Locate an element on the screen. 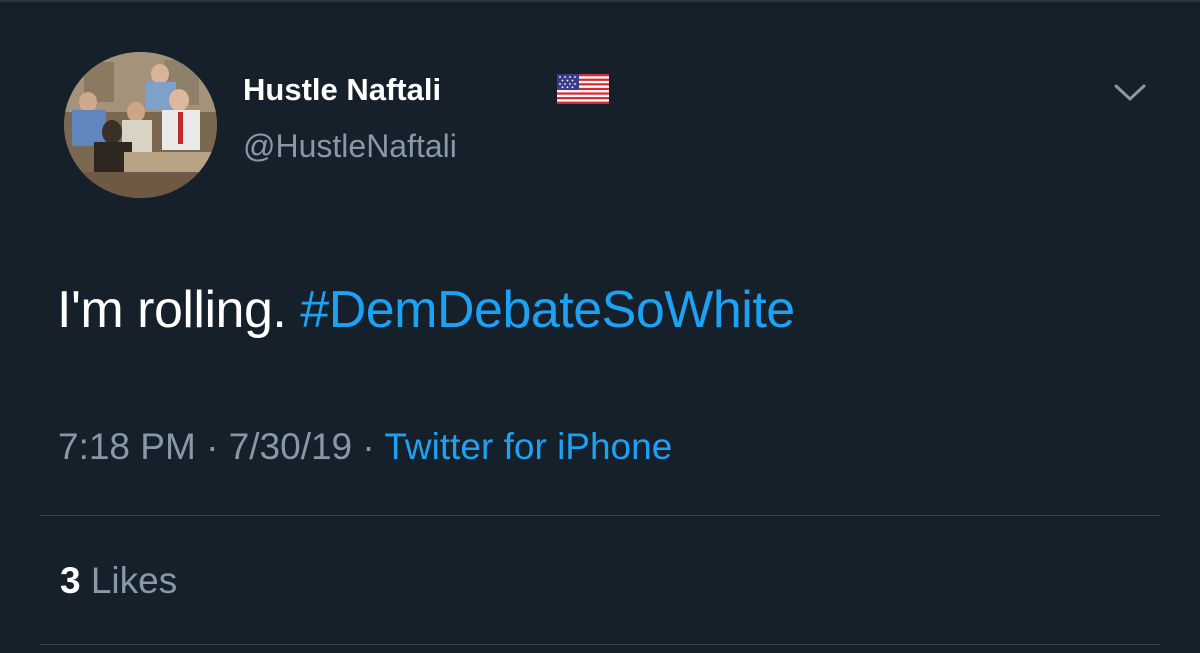 The width and height of the screenshot is (1200, 653). hashtag-link: #DemDebateSoWhite is located at coordinates (547, 310).